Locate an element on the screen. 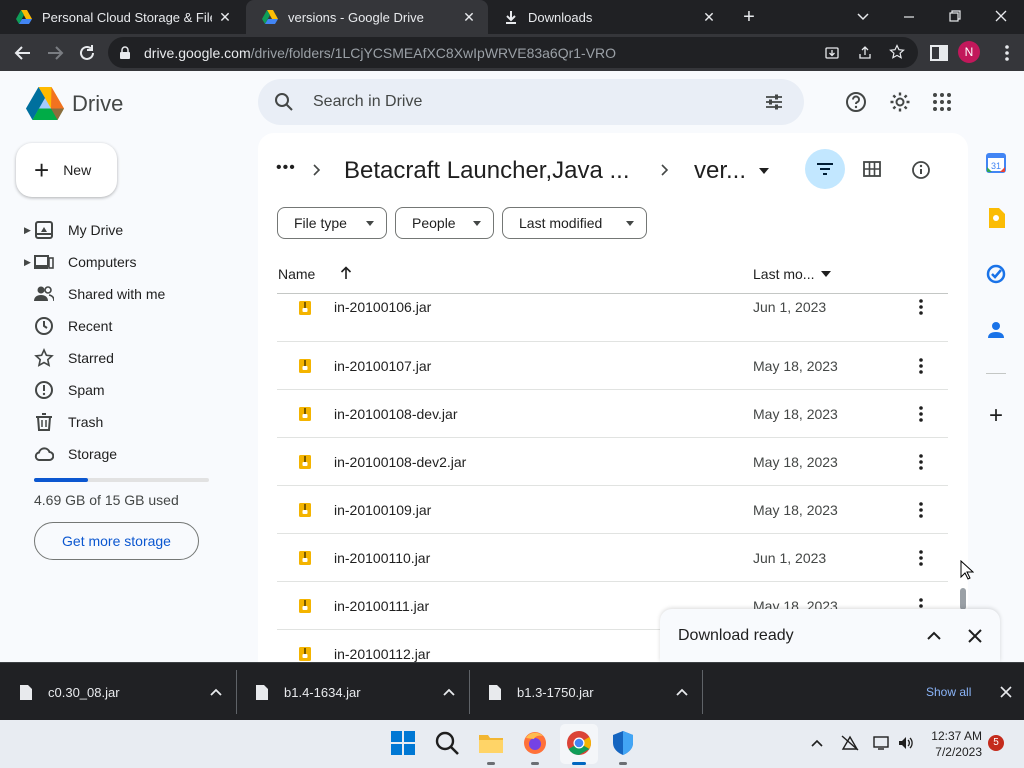 The width and height of the screenshot is (1024, 768). bookmark-star-icon is located at coordinates (897, 52).